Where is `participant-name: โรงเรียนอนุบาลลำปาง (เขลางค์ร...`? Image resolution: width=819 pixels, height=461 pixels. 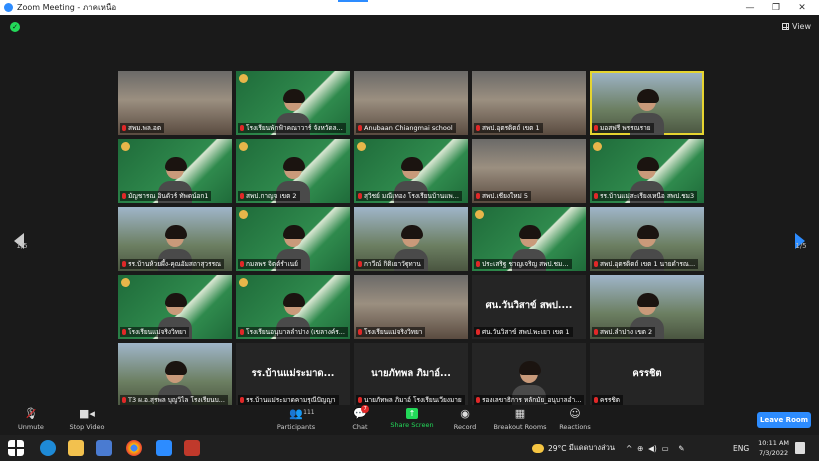 participant-name: โรงเรียนอนุบาลลำปาง (เขลางค์ร... is located at coordinates (295, 332).